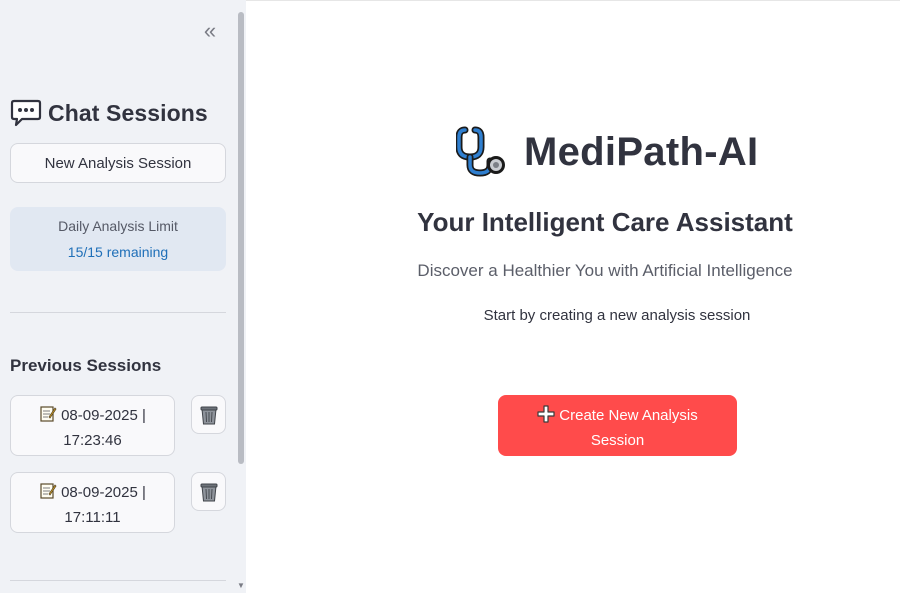 The width and height of the screenshot is (900, 593). What do you see at coordinates (241, 586) in the screenshot?
I see `scroll-down-arrow-icon: ▼` at bounding box center [241, 586].